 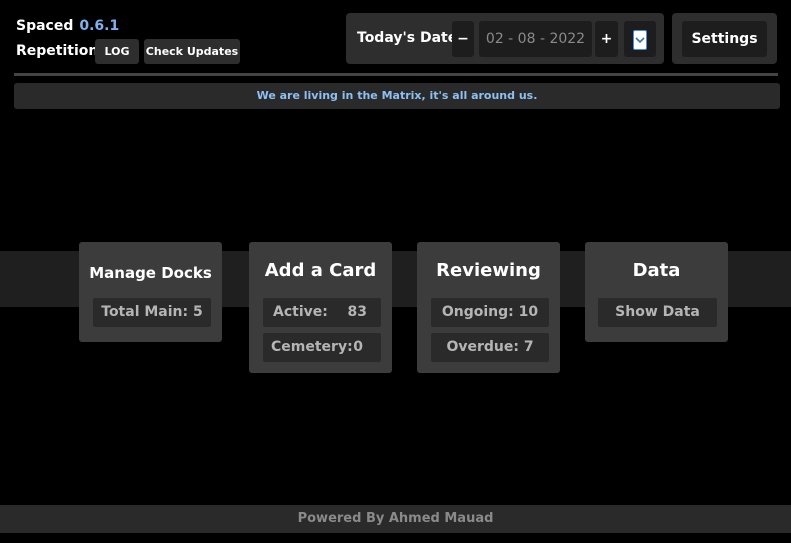 I want to click on cemetery-value: 0, so click(x=358, y=347).